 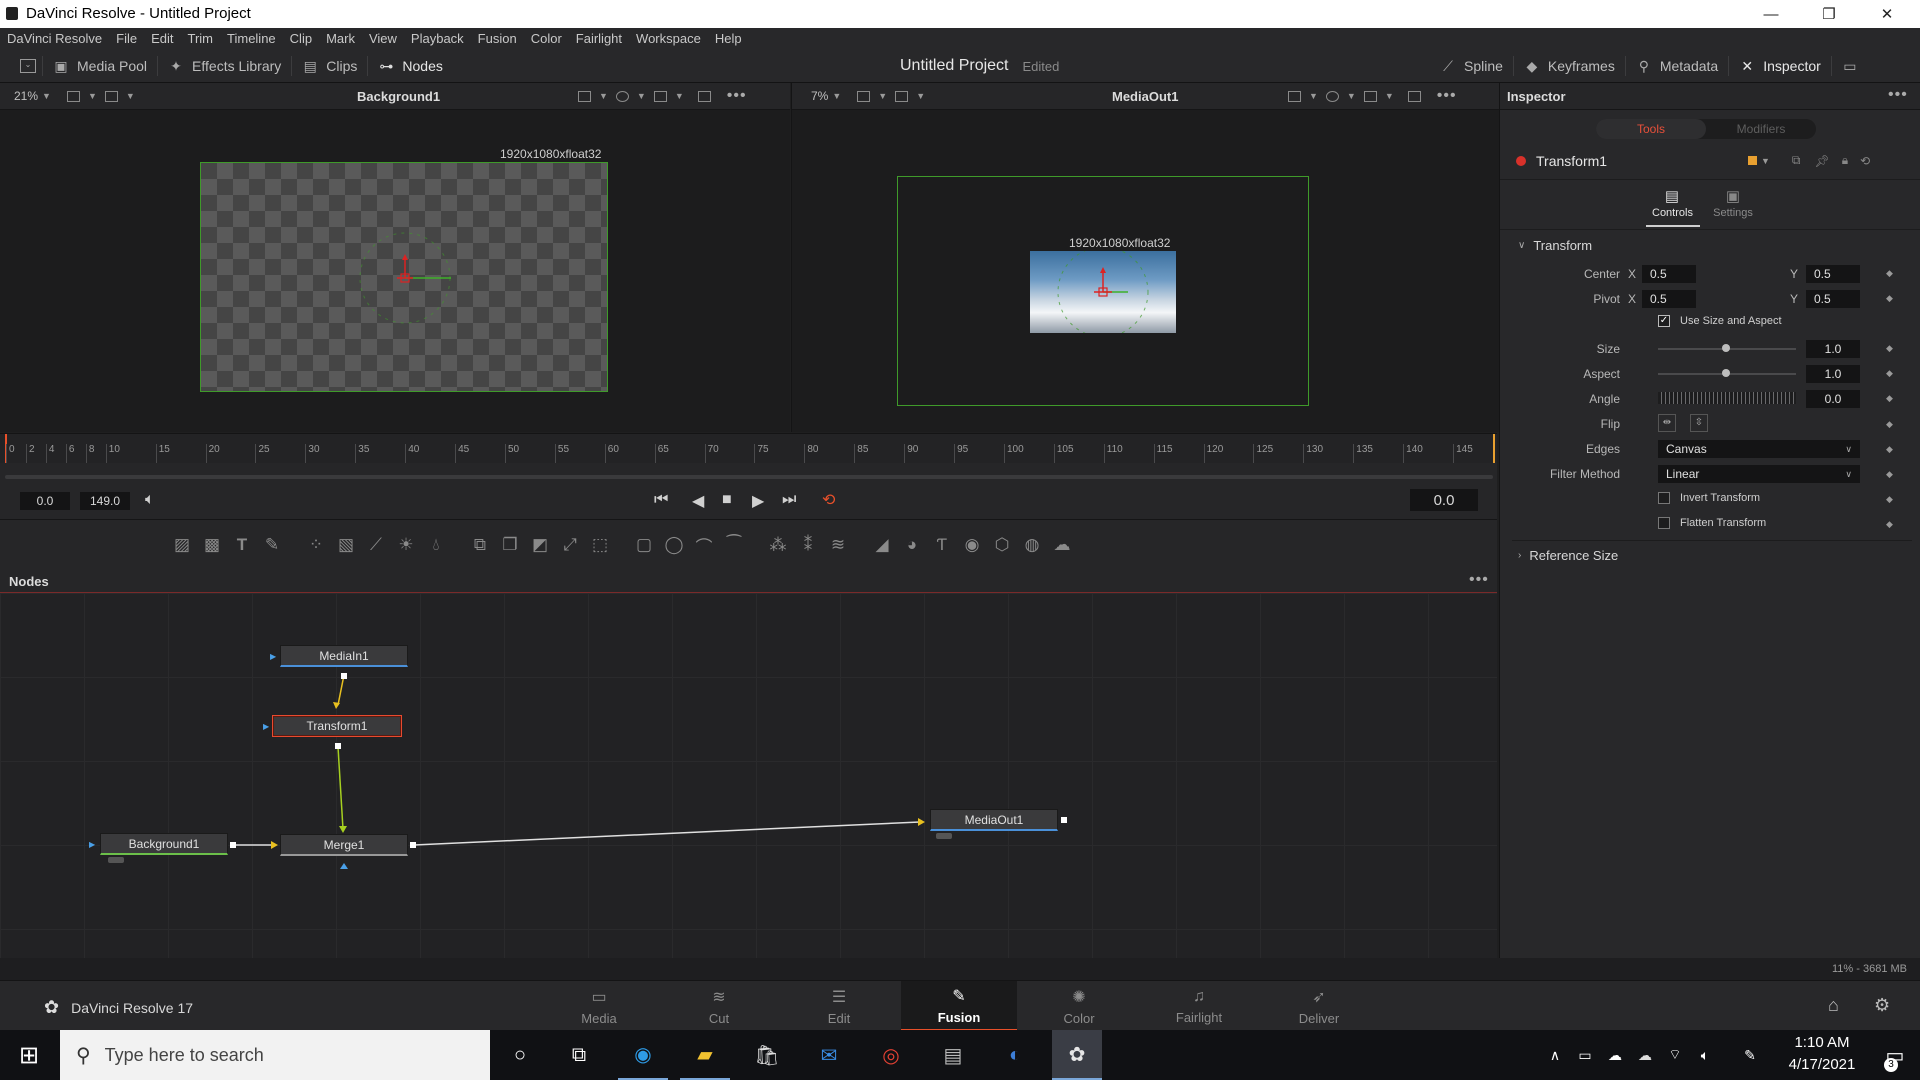 What do you see at coordinates (344, 656) in the screenshot?
I see `node-mediain1: MediaIn1` at bounding box center [344, 656].